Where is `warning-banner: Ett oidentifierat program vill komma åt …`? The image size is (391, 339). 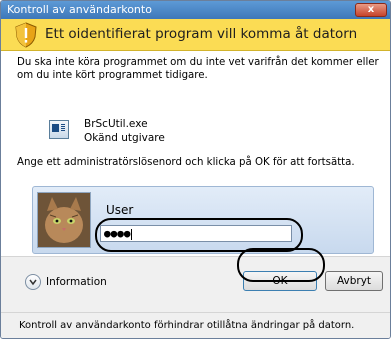
warning-banner: Ett oidentifierat program vill komma åt … is located at coordinates (195, 35).